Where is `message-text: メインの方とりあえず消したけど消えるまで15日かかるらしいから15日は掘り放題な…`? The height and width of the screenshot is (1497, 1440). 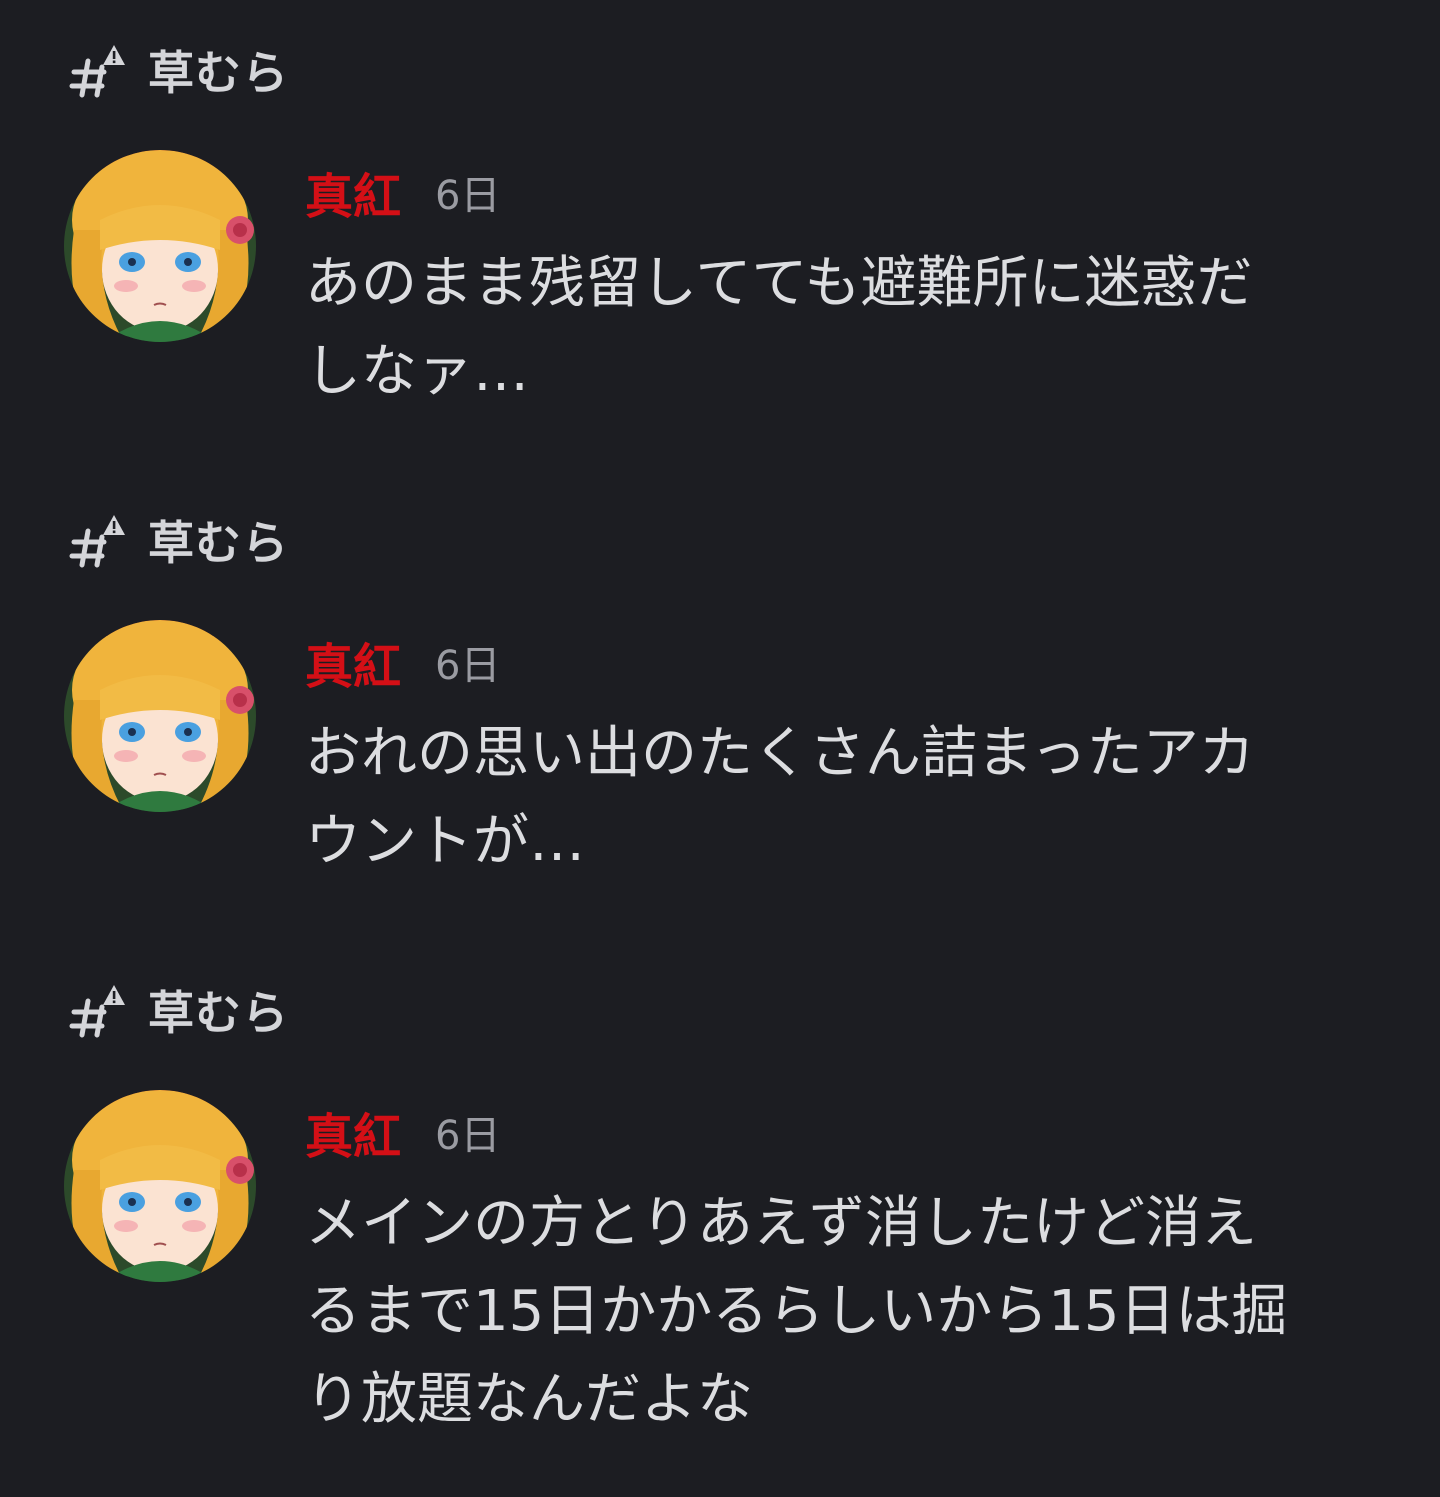
message-text: メインの方とりあえず消したけど消えるまで15日かかるらしいから15日は掘り放題な… is located at coordinates (796, 1311).